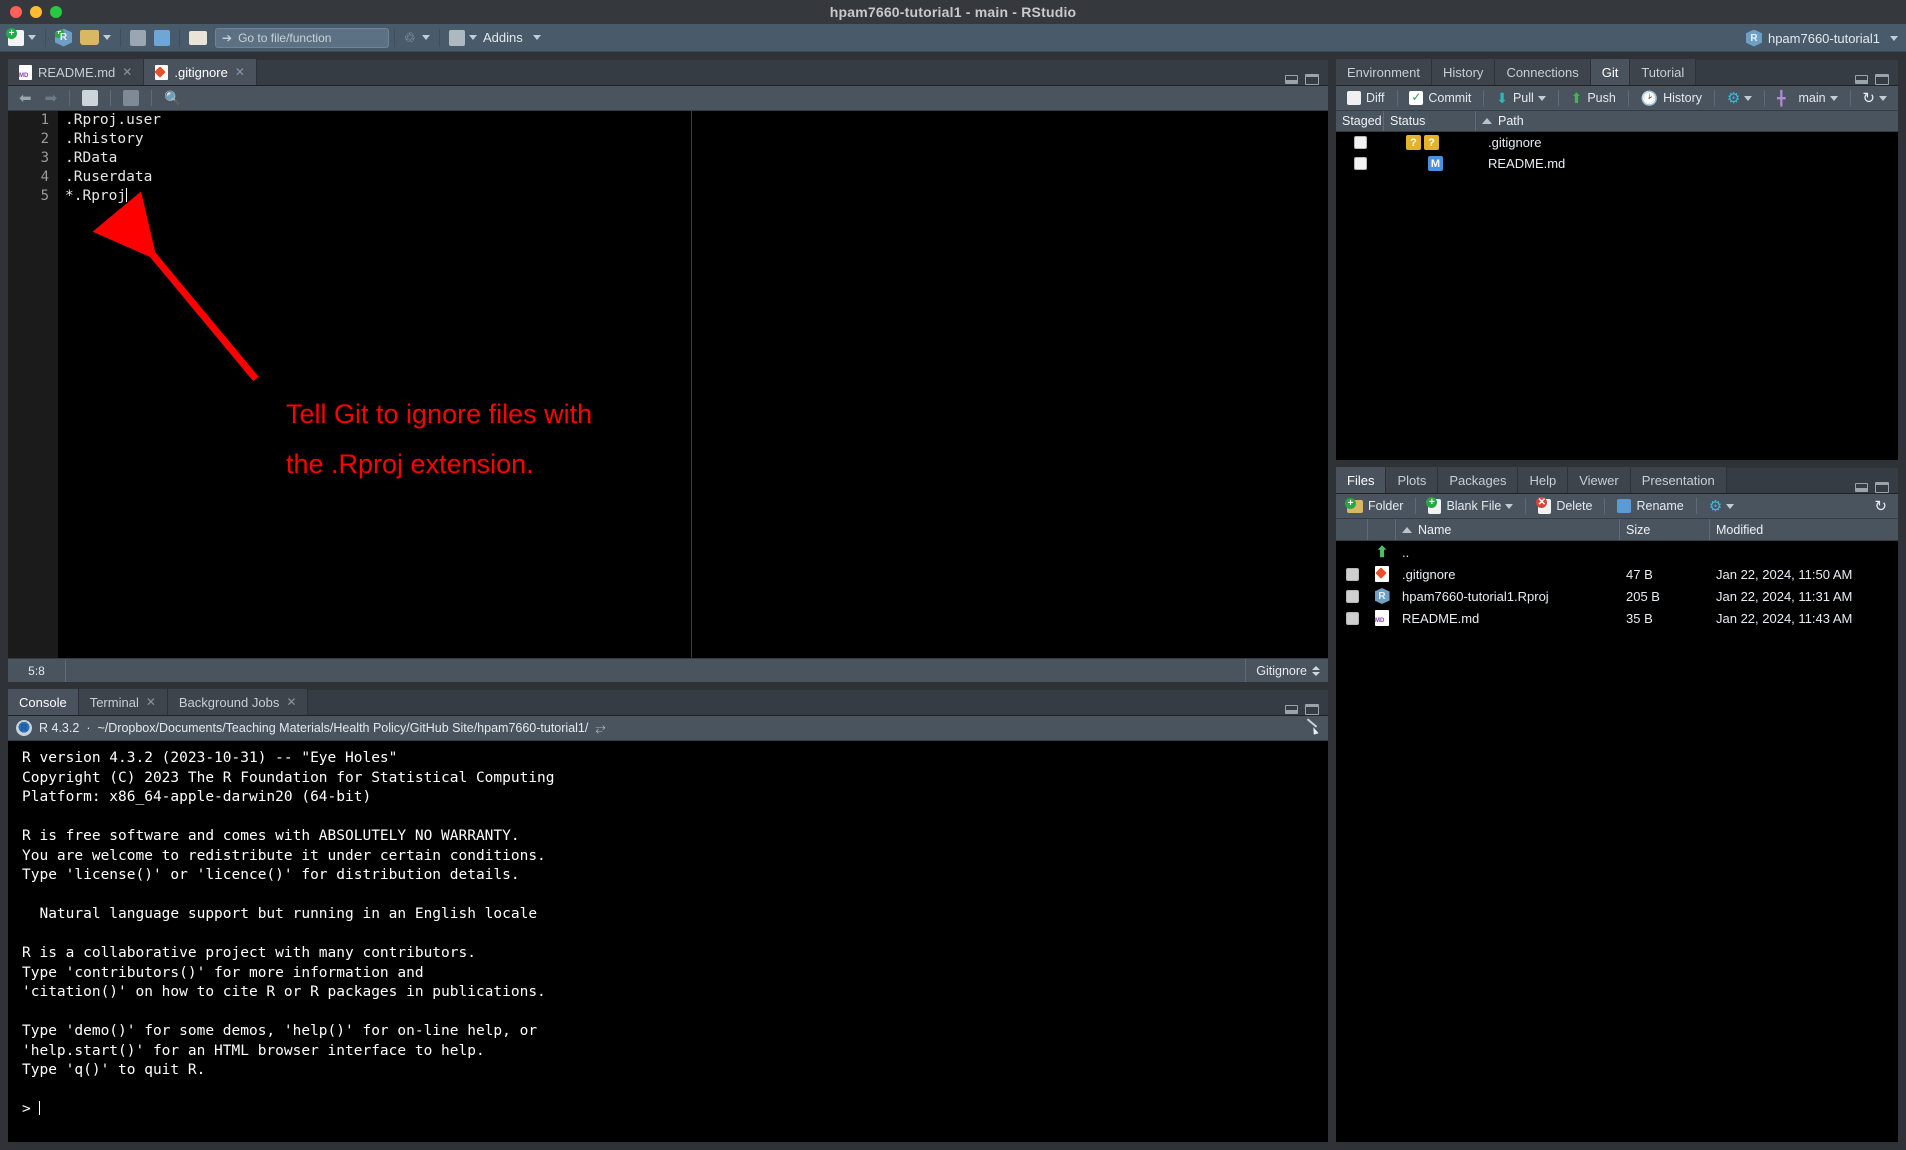  I want to click on open-in-files-icon: ⥂, so click(600, 728).